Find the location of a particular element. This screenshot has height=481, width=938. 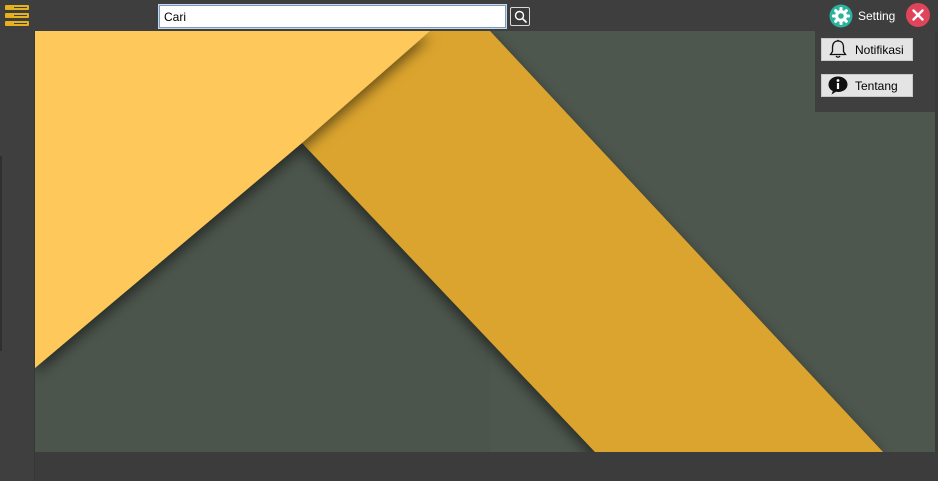

gear-icon is located at coordinates (841, 15).